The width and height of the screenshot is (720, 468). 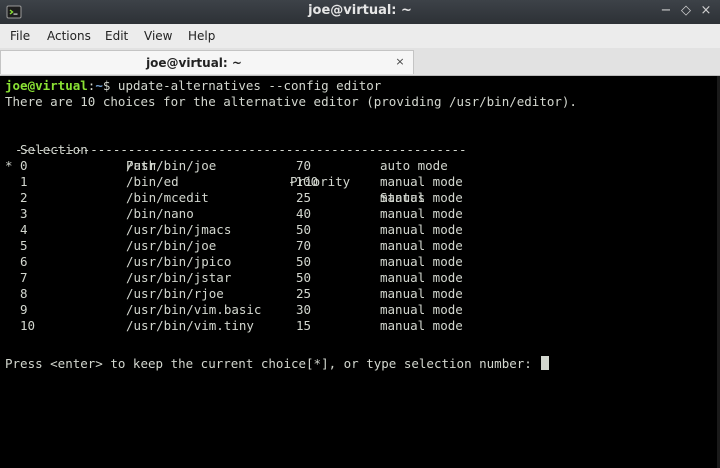 I want to click on row-path: /usr/bin/jmacs, so click(x=179, y=229).